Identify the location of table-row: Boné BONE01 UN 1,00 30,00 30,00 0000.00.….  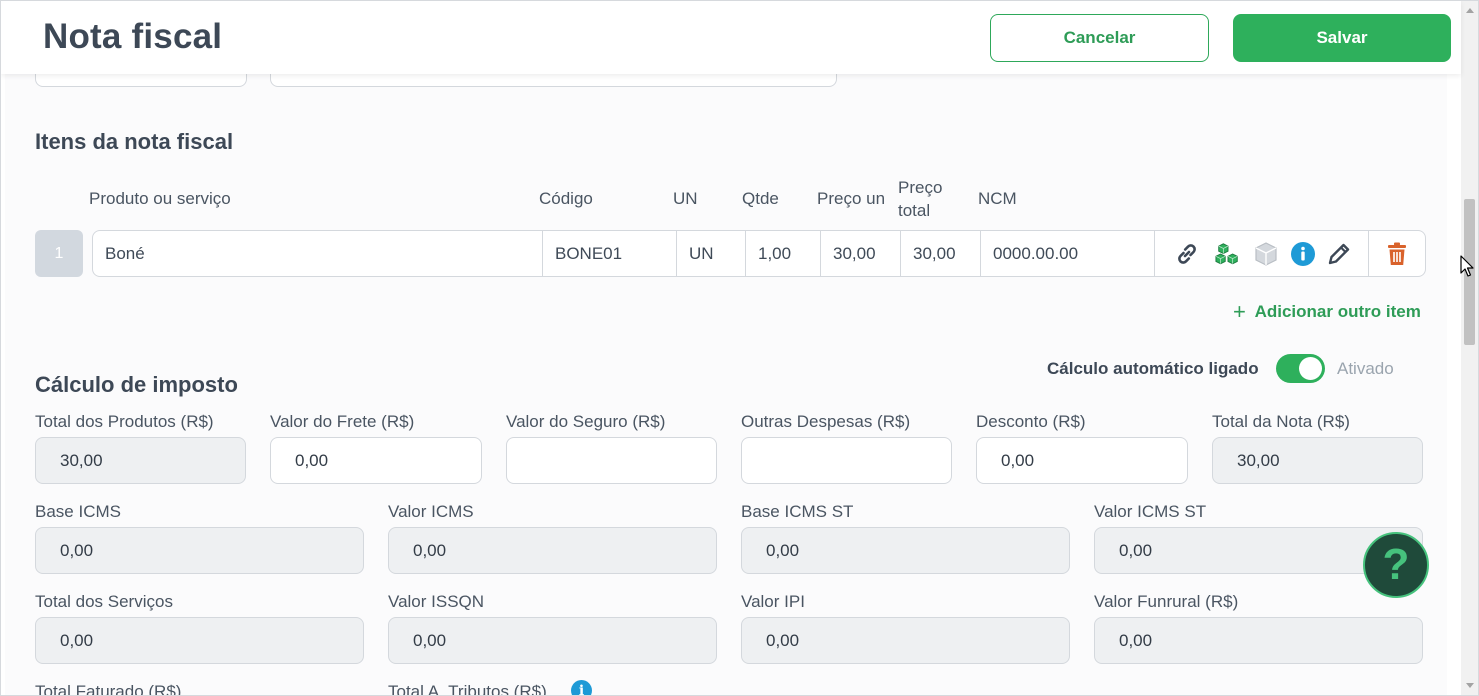
(759, 253).